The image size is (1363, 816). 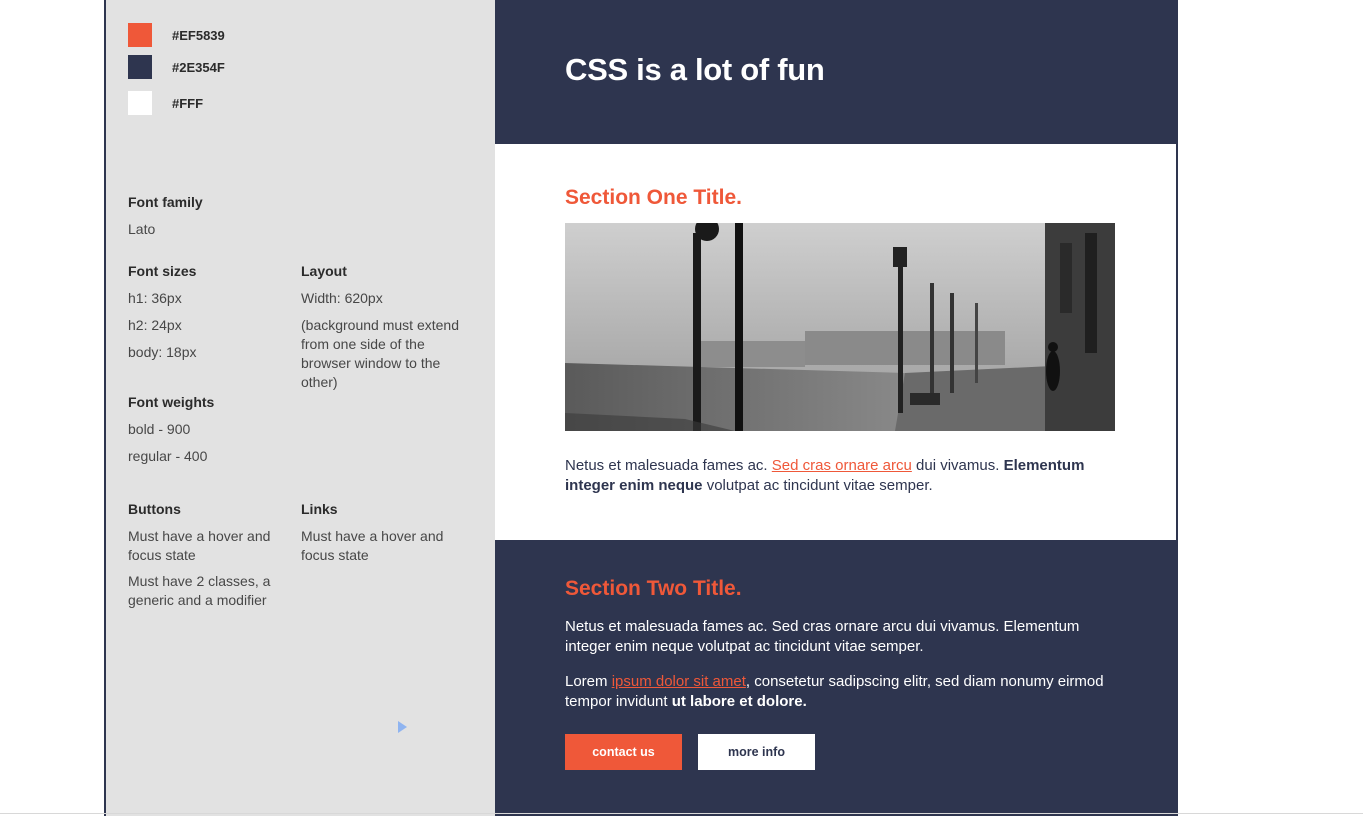 I want to click on buttons-heading: Buttons, so click(x=154, y=509).